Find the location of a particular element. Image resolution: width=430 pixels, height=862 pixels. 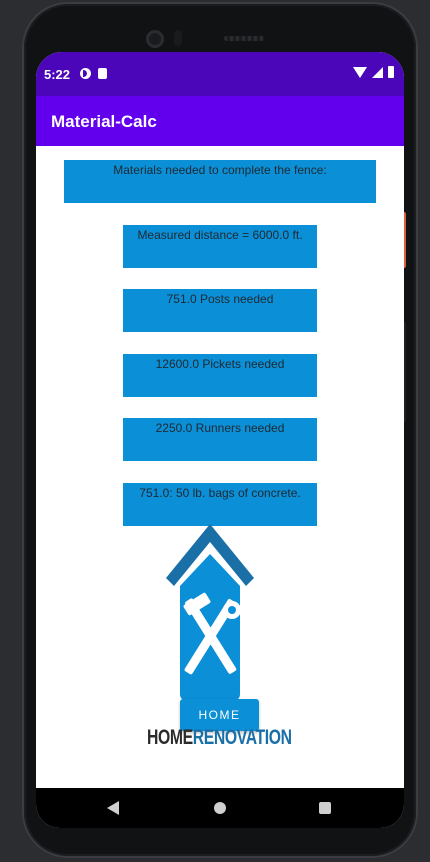

result-runners-text: 2250.0 Runners needed is located at coordinates (220, 428).